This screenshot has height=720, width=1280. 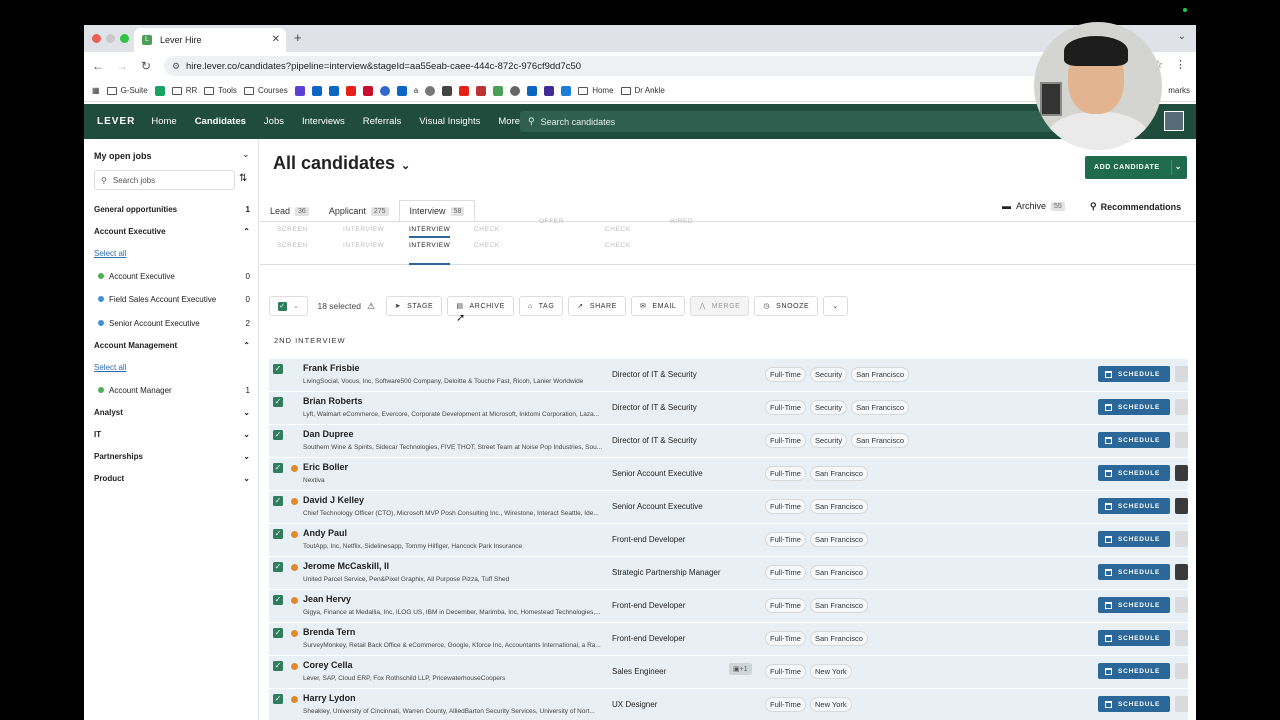 I want to click on stage-label: INTERVIEW, so click(x=363, y=229).